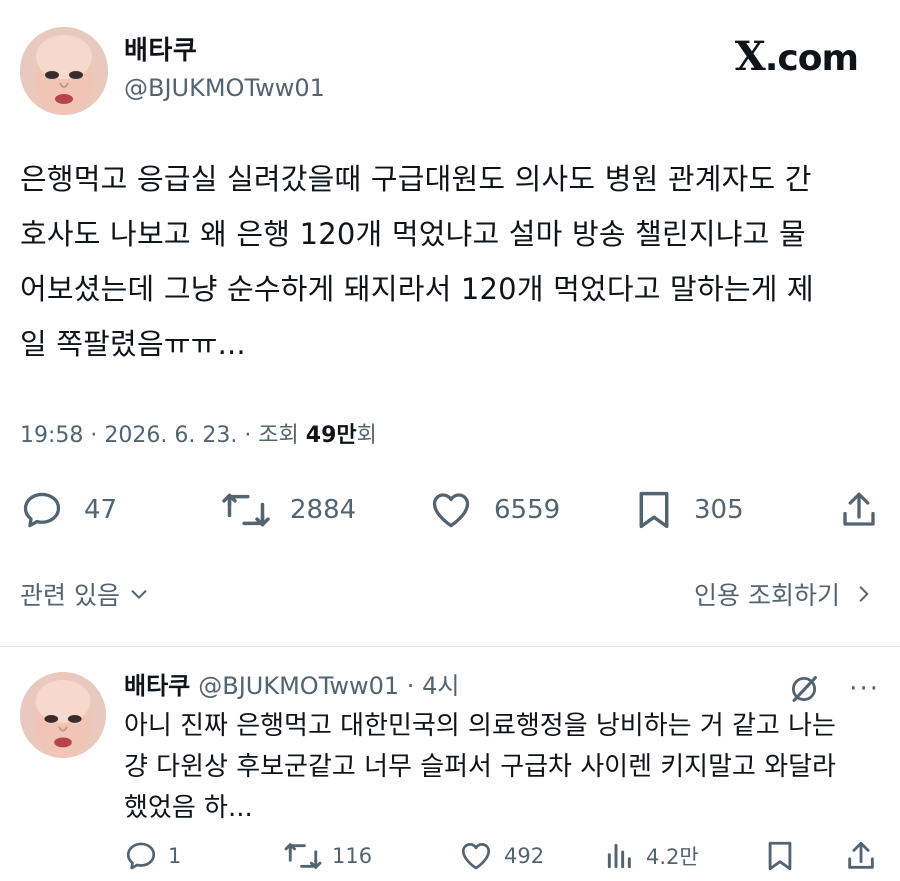 This screenshot has width=900, height=881. I want to click on retweet-button: 2884, so click(289, 510).